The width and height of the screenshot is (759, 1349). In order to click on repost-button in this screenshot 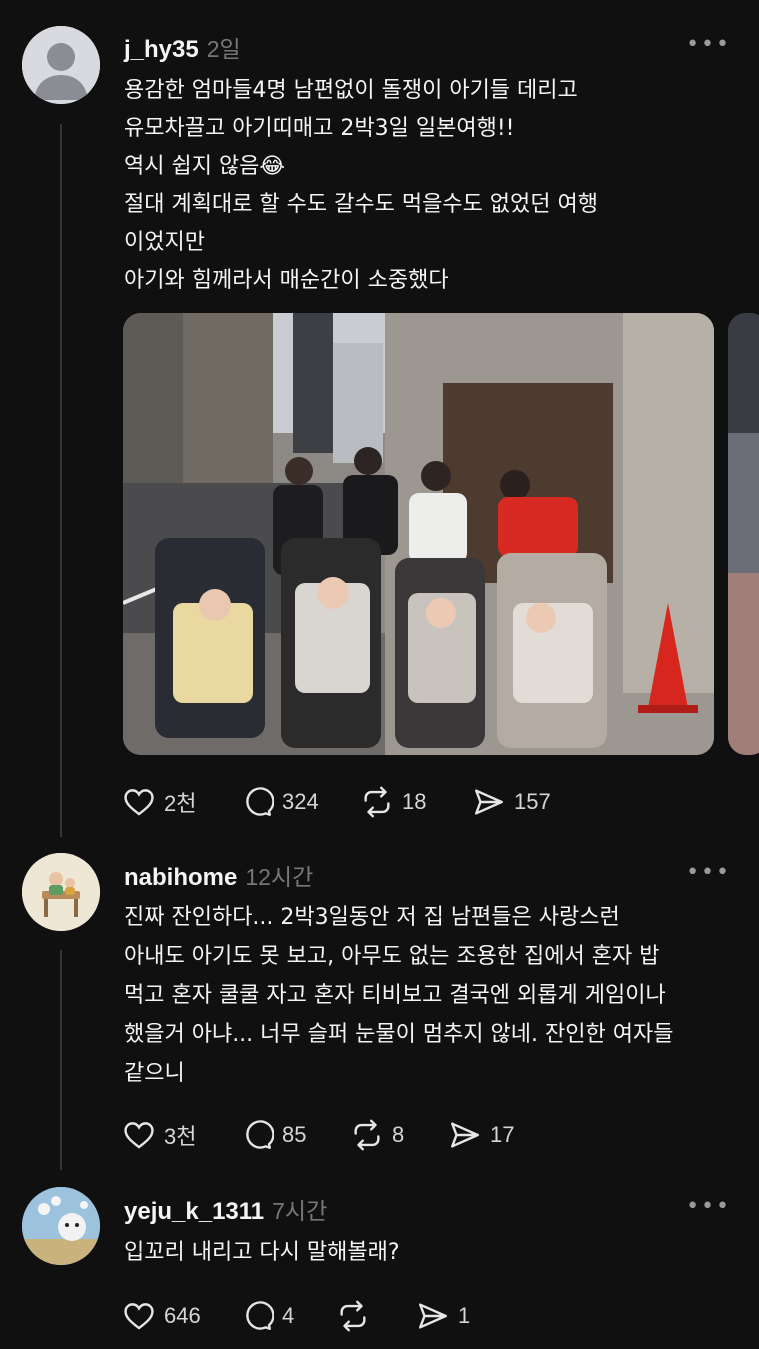, I will do `click(376, 1316)`.